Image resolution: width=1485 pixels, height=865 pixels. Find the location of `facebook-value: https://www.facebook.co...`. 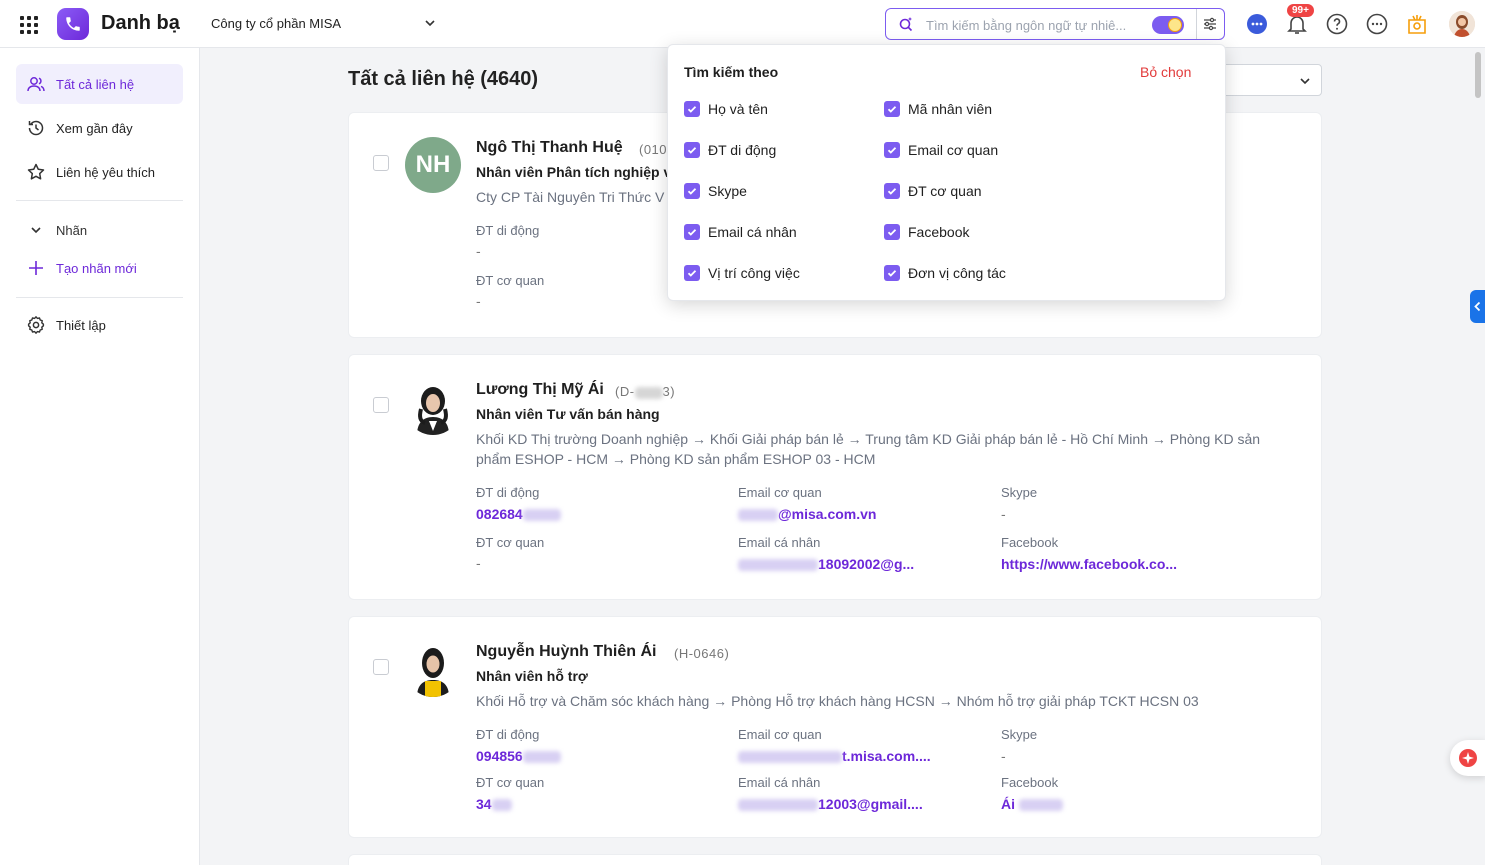

facebook-value: https://www.facebook.co... is located at coordinates (1089, 564).